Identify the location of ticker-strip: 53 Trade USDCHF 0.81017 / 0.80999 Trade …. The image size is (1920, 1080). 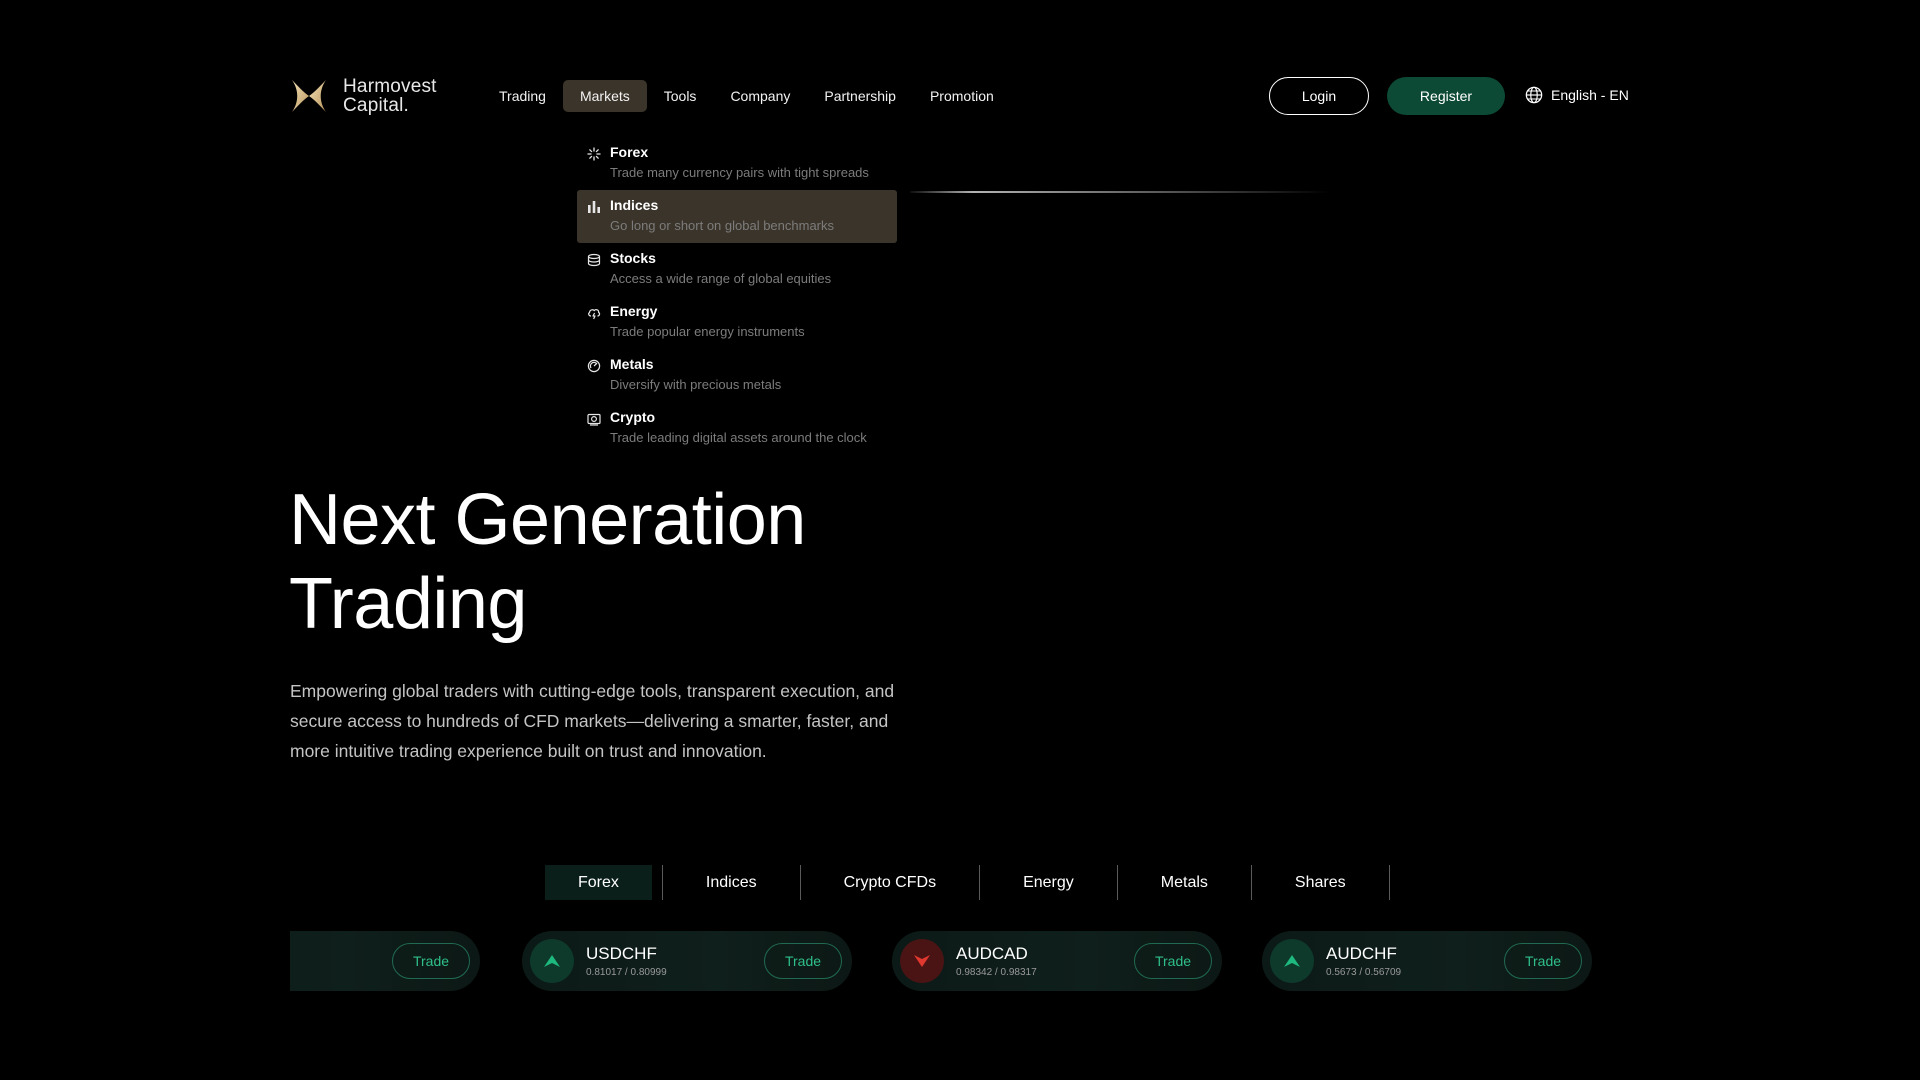
(960, 961).